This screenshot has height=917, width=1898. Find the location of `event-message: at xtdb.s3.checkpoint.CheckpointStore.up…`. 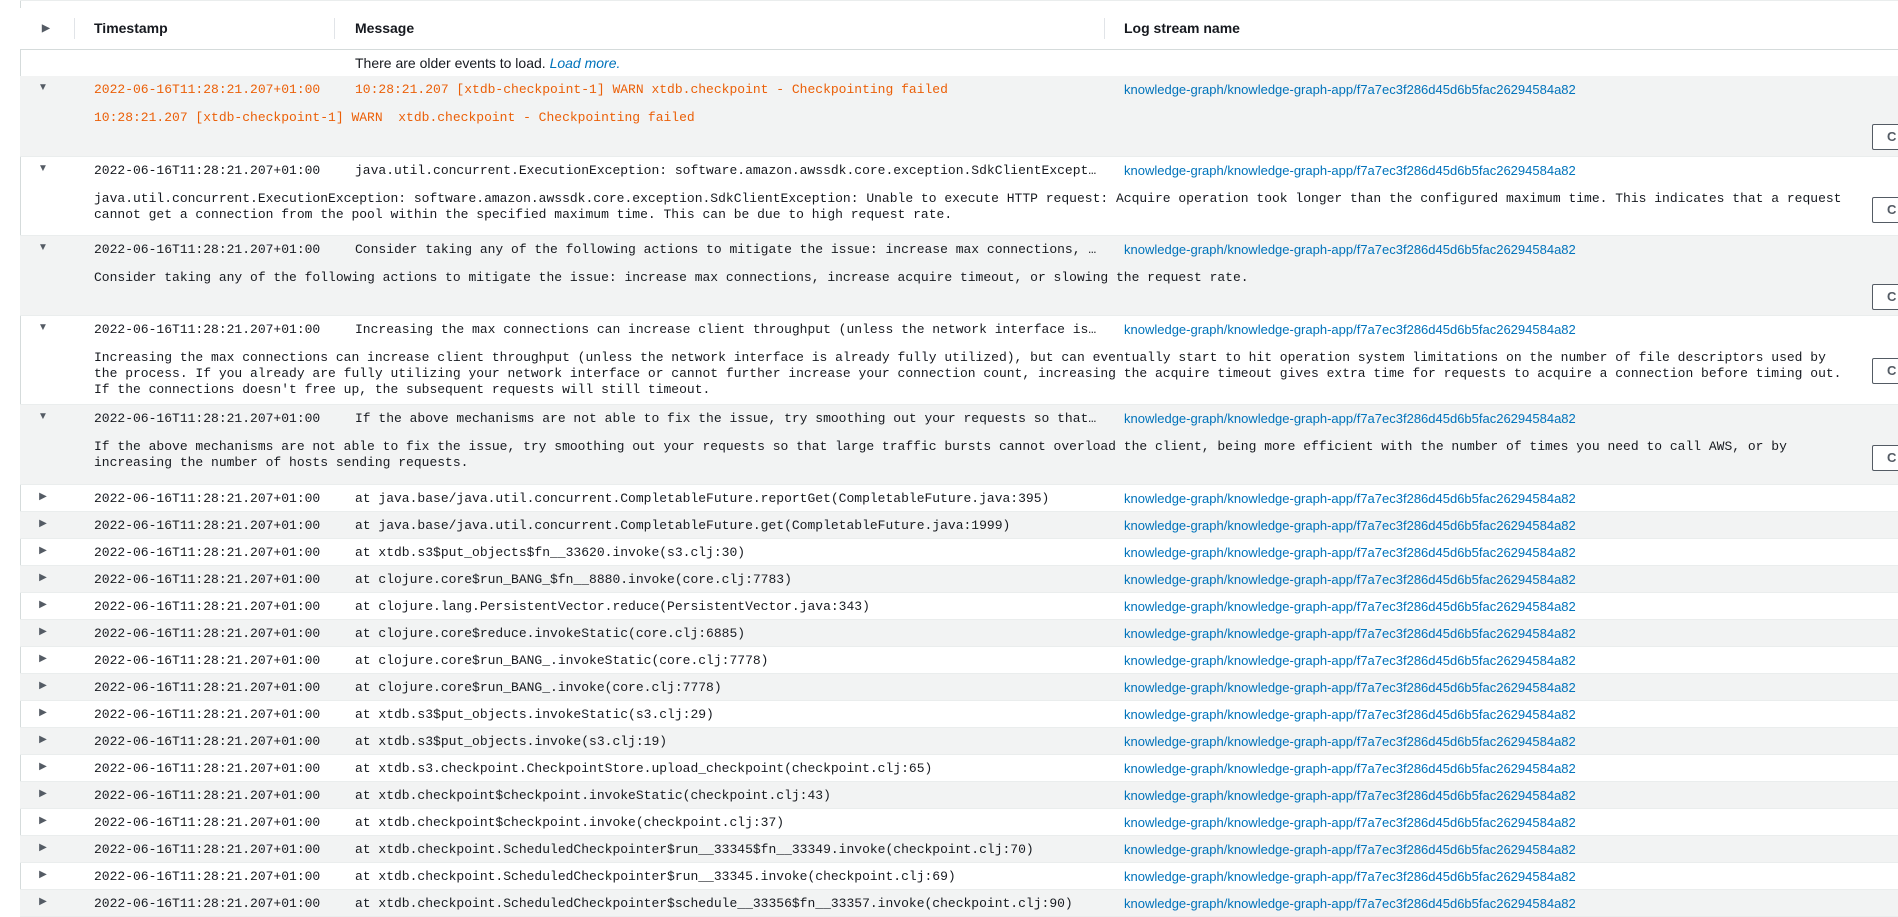

event-message: at xtdb.s3.checkpoint.CheckpointStore.up… is located at coordinates (644, 768).